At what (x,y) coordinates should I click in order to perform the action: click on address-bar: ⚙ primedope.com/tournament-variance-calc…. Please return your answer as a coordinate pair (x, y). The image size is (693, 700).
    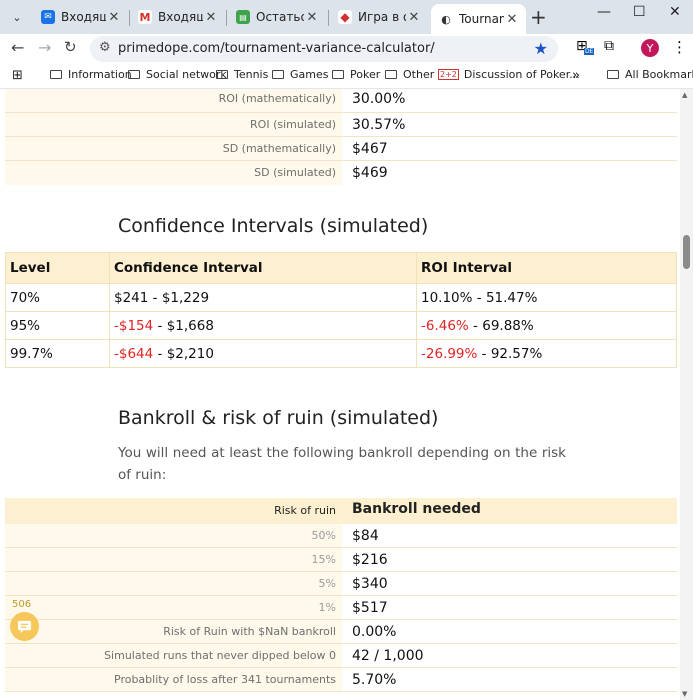
    Looking at the image, I should click on (324, 49).